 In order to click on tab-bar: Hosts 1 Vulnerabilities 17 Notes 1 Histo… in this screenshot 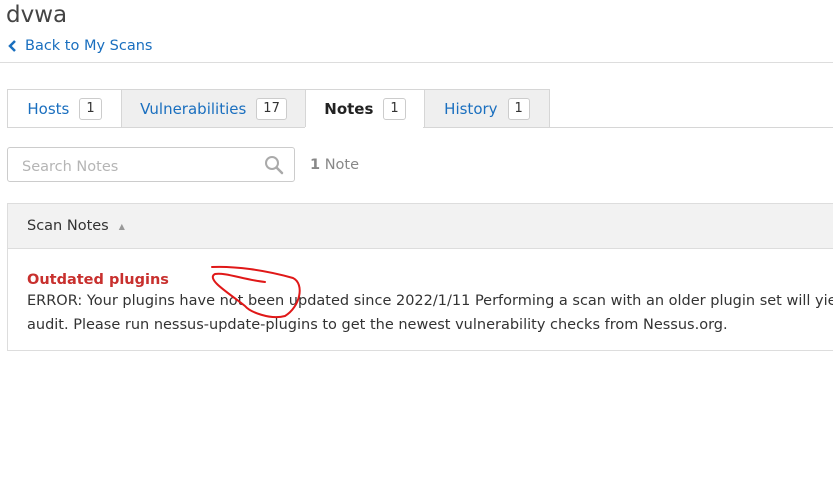, I will do `click(278, 108)`.